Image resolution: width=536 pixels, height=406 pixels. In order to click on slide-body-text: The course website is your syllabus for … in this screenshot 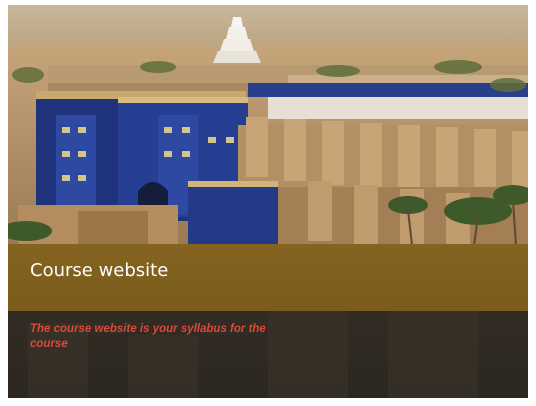, I will do `click(148, 336)`.